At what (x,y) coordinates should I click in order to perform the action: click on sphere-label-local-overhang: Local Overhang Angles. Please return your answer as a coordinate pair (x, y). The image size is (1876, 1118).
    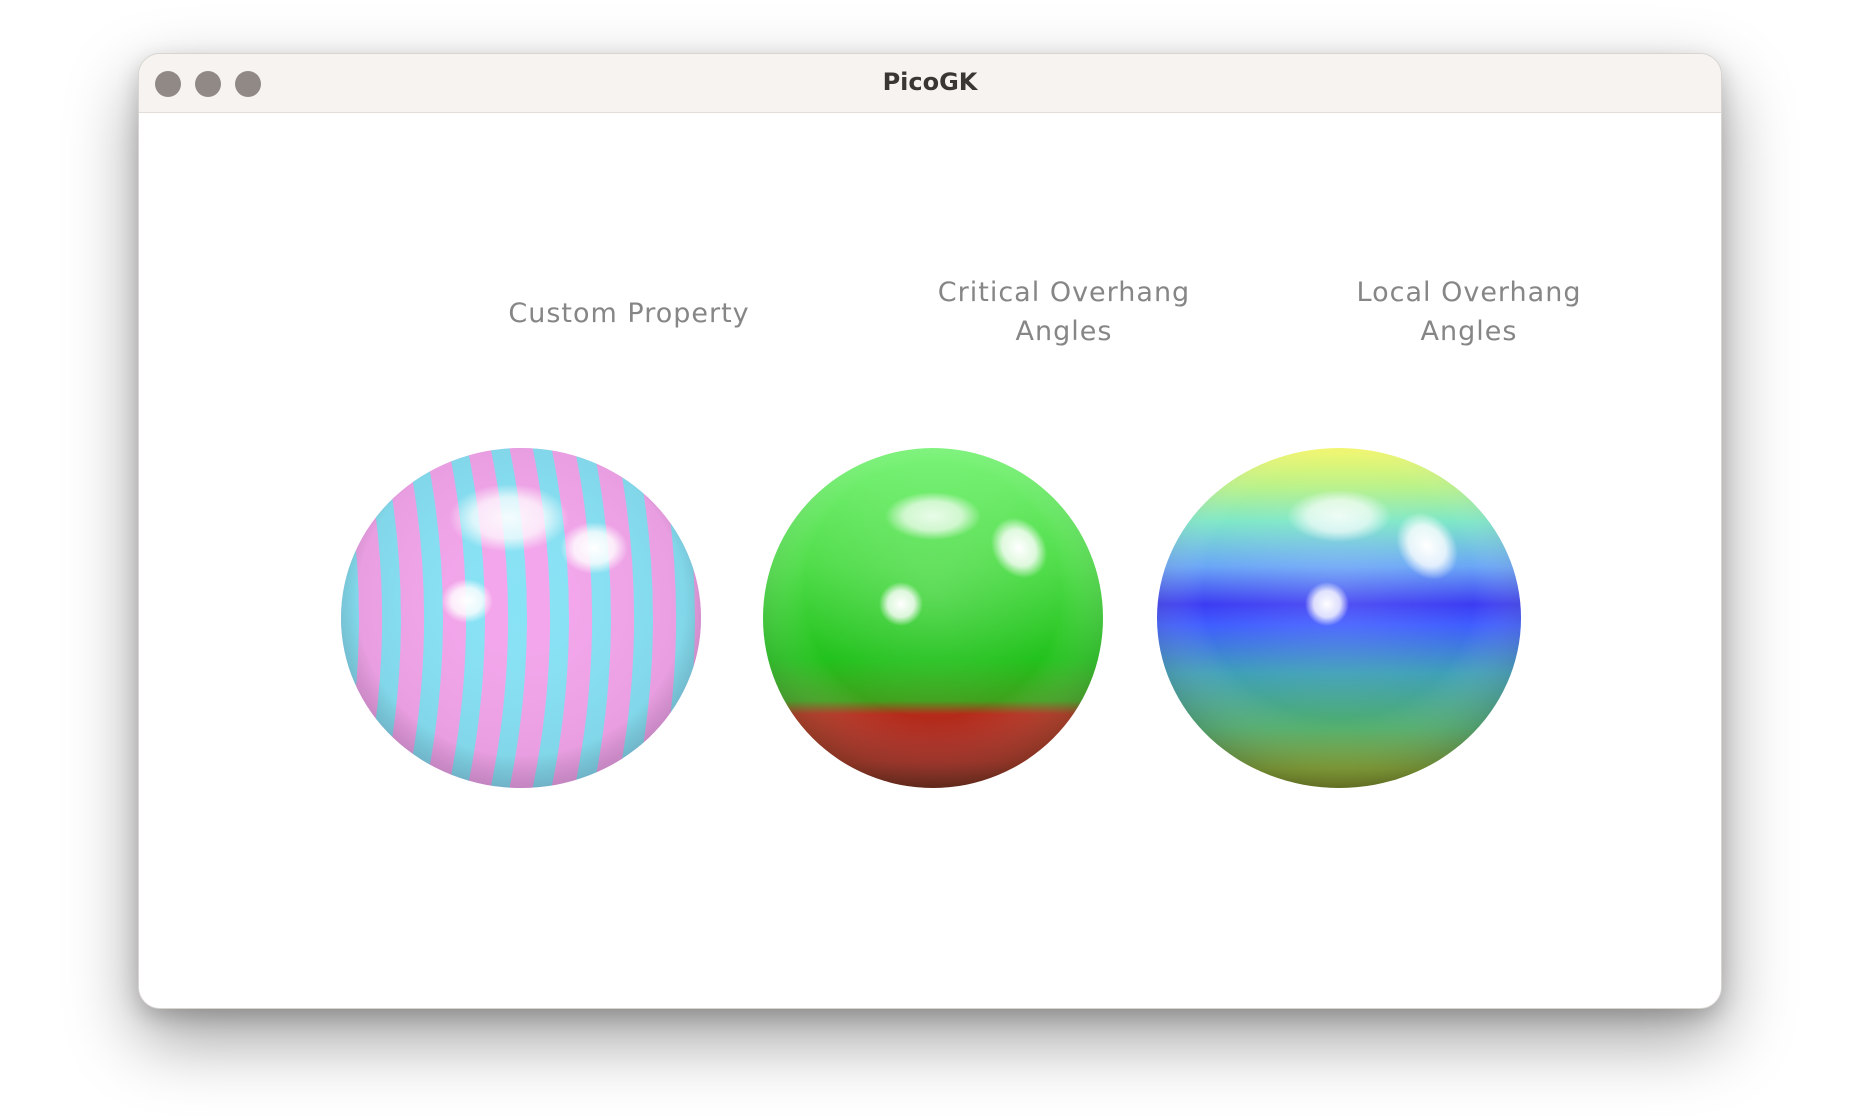
    Looking at the image, I should click on (1469, 312).